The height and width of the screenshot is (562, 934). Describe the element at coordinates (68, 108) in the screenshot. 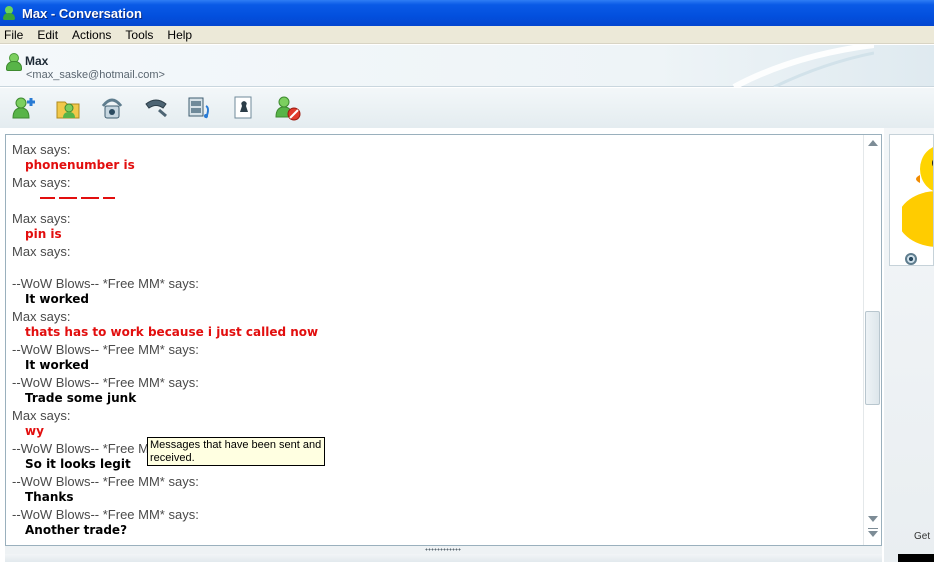

I see `send-files-icon` at that location.